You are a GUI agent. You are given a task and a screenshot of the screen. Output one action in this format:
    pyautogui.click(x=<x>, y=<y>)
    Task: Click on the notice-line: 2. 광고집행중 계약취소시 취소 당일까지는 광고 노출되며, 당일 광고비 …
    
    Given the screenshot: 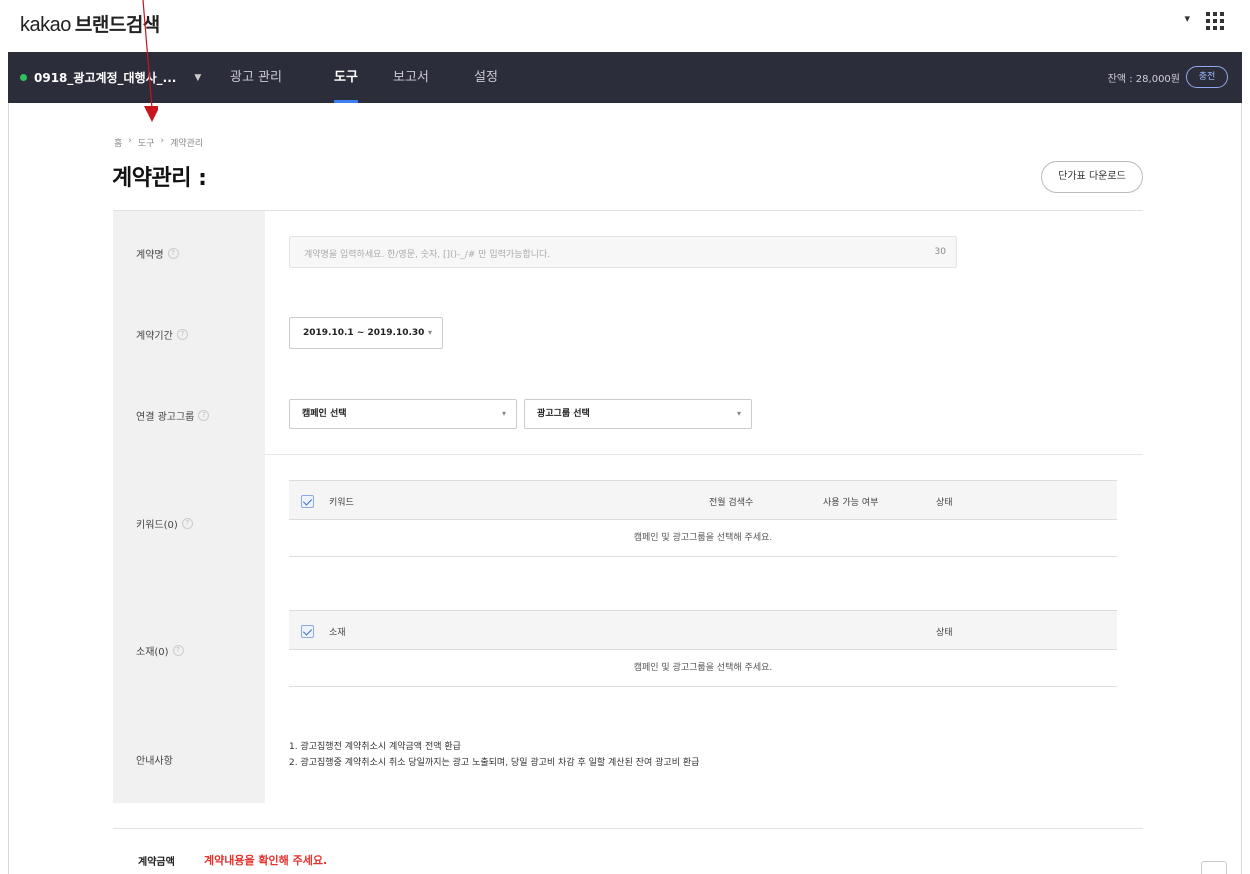 What is the action you would take?
    pyautogui.click(x=494, y=763)
    